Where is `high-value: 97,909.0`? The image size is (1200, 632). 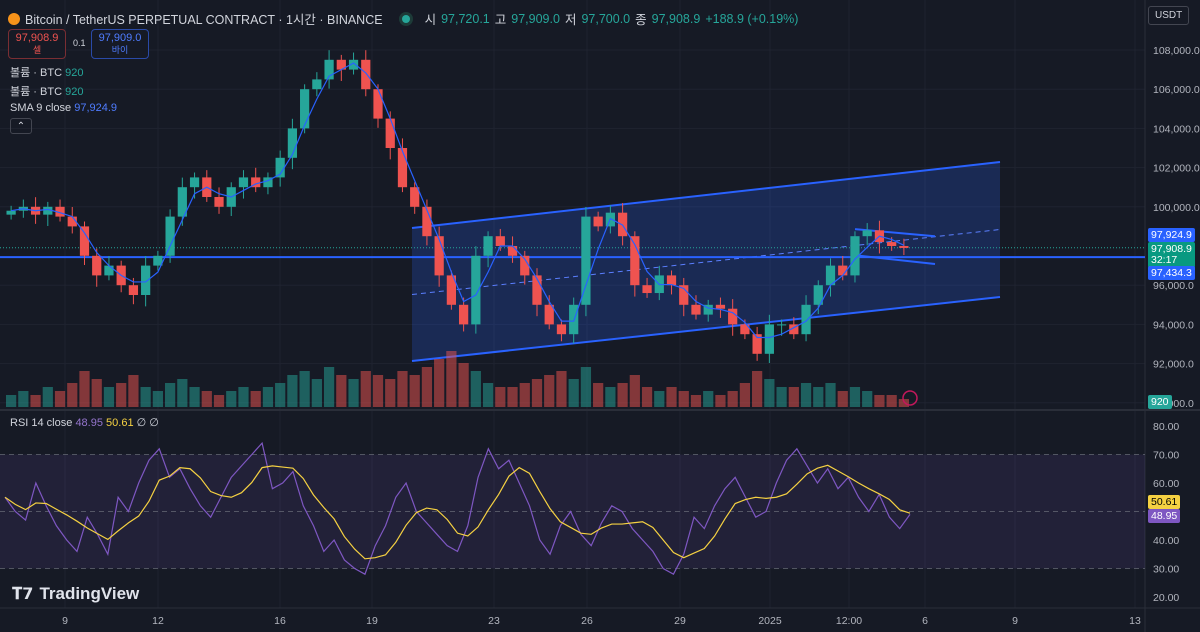
high-value: 97,909.0 is located at coordinates (535, 18).